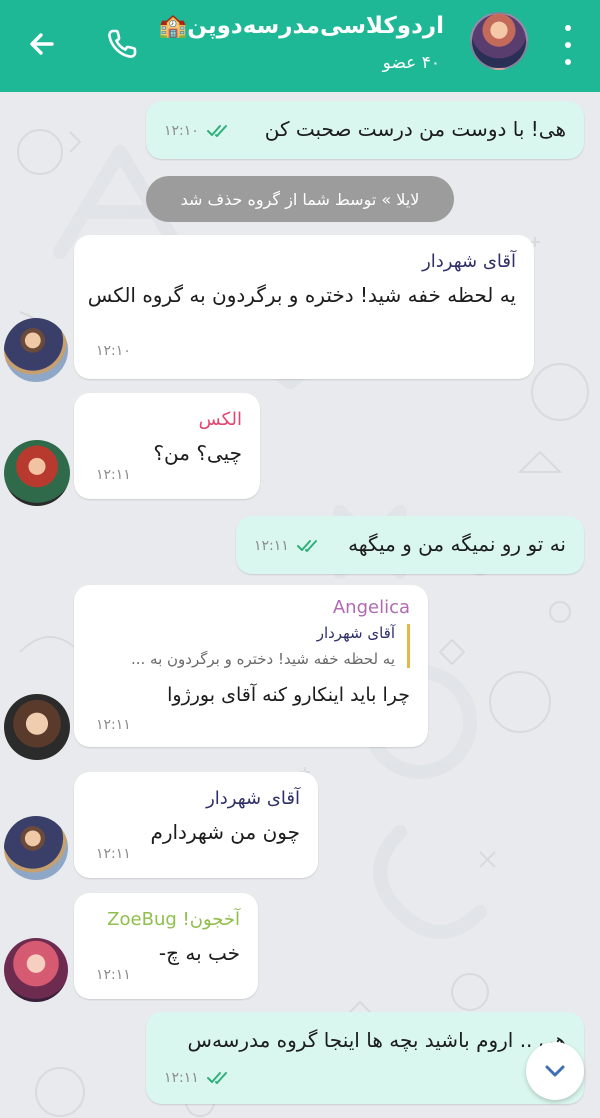  I want to click on message-bubble-incoming: آقای شهردار چون من شهردارم ۱۲:۱۱, so click(196, 825).